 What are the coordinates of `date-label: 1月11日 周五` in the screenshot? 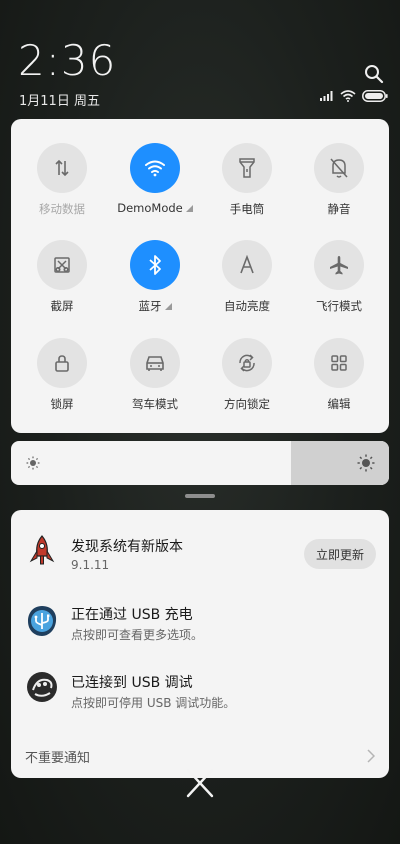 It's located at (59, 101).